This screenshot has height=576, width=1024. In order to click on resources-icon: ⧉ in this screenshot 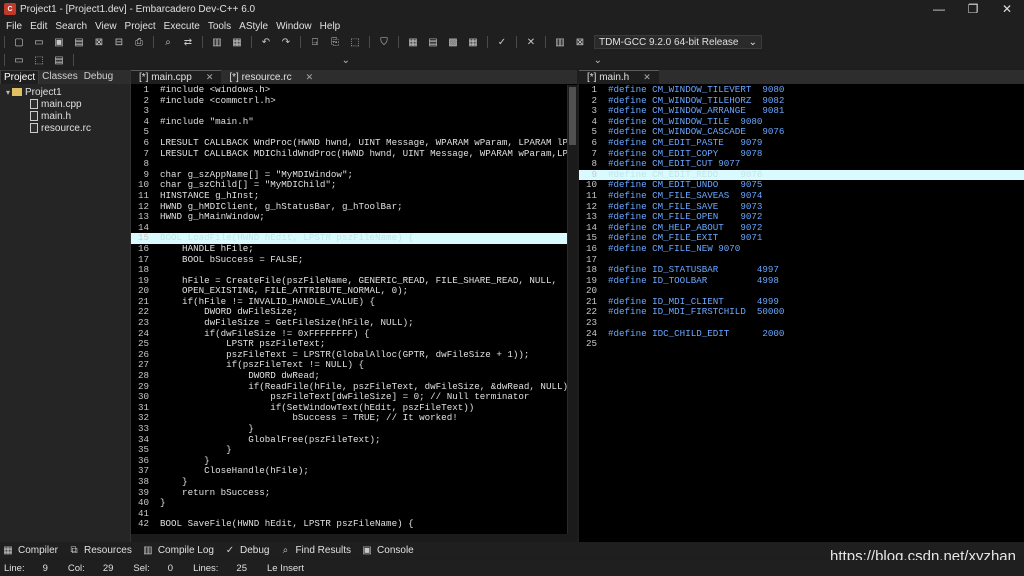, I will do `click(74, 550)`.